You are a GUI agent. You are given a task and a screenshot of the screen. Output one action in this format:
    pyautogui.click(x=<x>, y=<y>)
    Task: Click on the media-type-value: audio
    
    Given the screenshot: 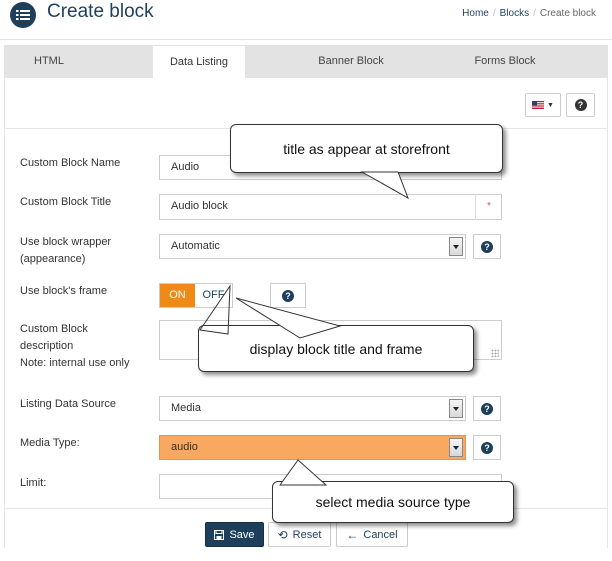 What is the action you would take?
    pyautogui.click(x=184, y=447)
    